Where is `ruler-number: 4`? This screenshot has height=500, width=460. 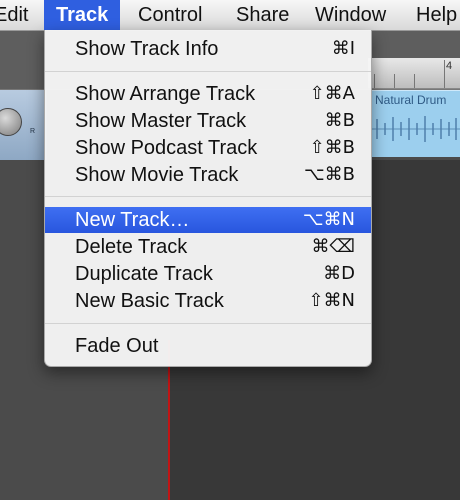 ruler-number: 4 is located at coordinates (449, 66).